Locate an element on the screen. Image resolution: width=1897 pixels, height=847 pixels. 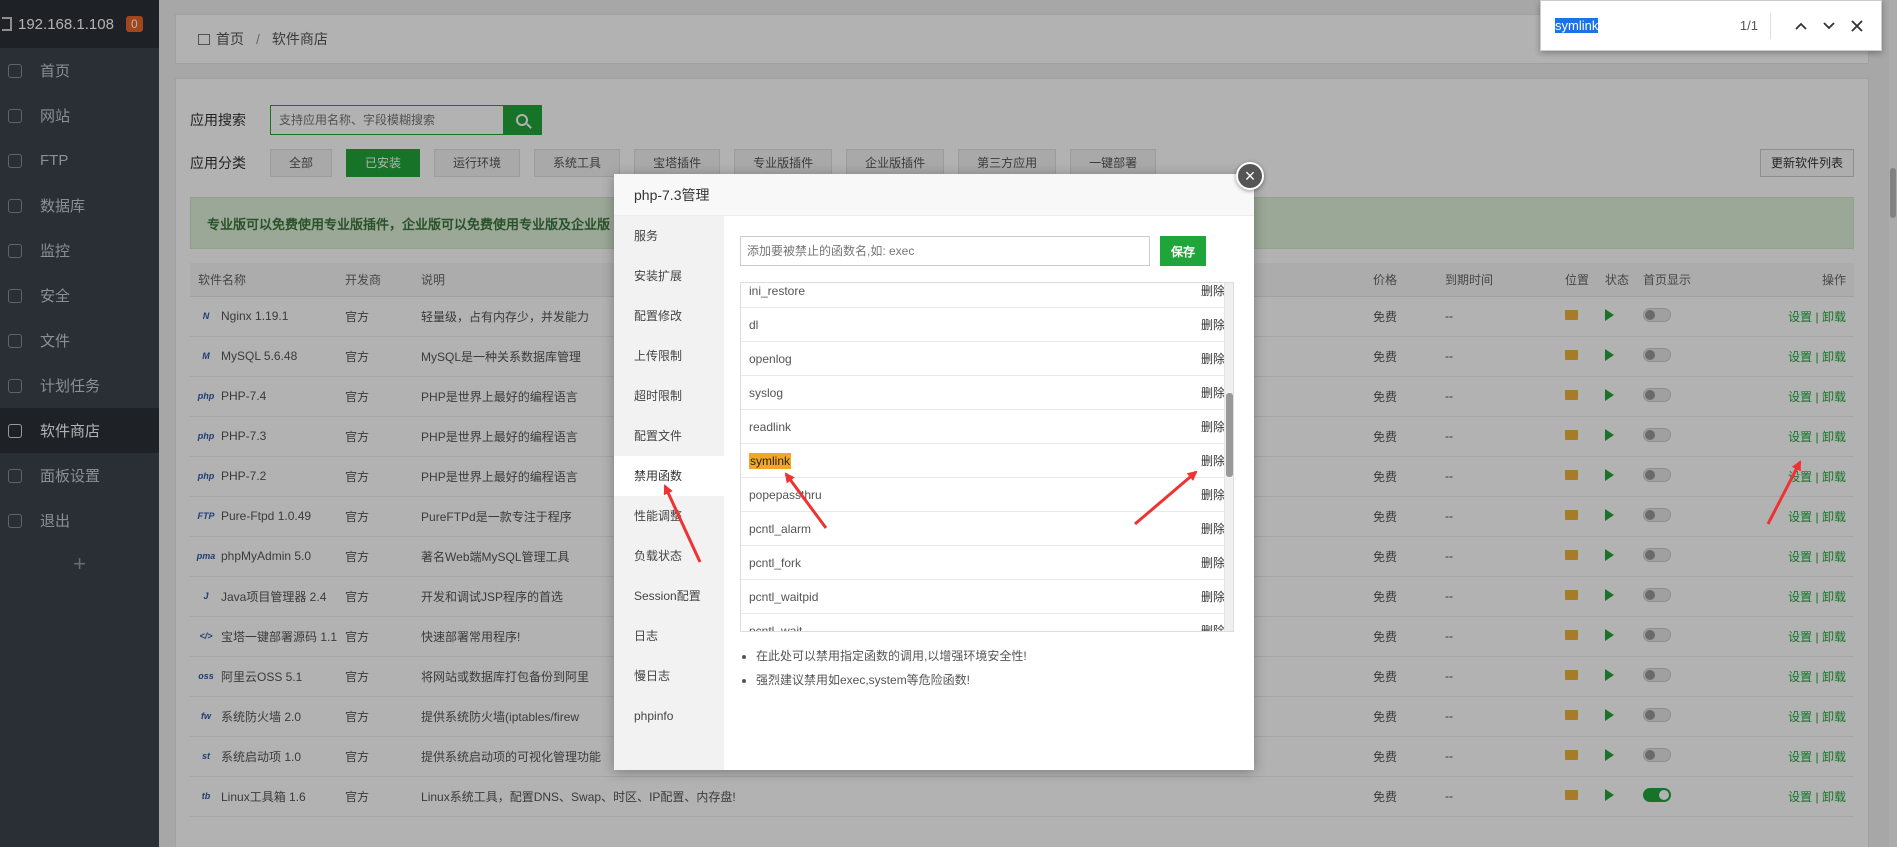
modal-menu-item: 禁用函数 is located at coordinates (669, 476).